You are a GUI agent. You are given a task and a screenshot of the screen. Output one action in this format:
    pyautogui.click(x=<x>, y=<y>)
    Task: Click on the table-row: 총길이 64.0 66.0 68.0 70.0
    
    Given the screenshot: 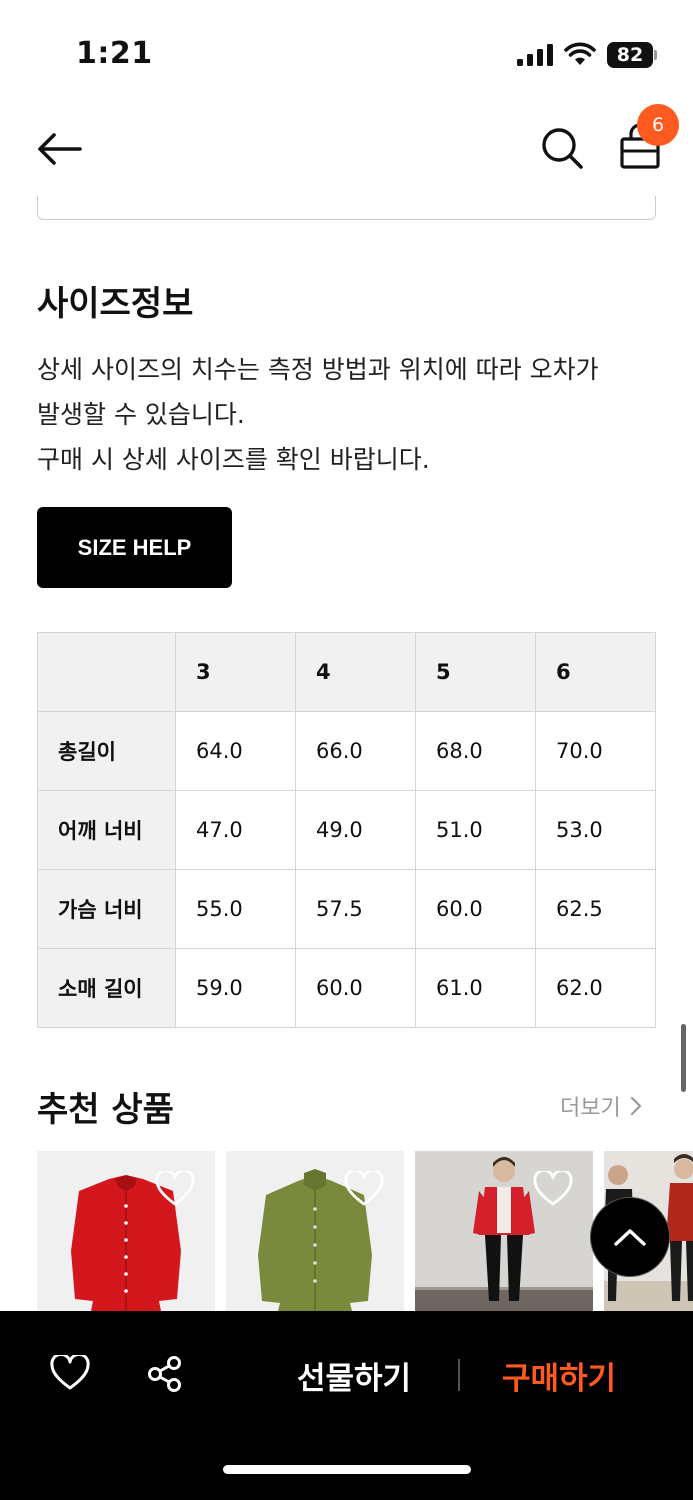 What is the action you would take?
    pyautogui.click(x=346, y=751)
    